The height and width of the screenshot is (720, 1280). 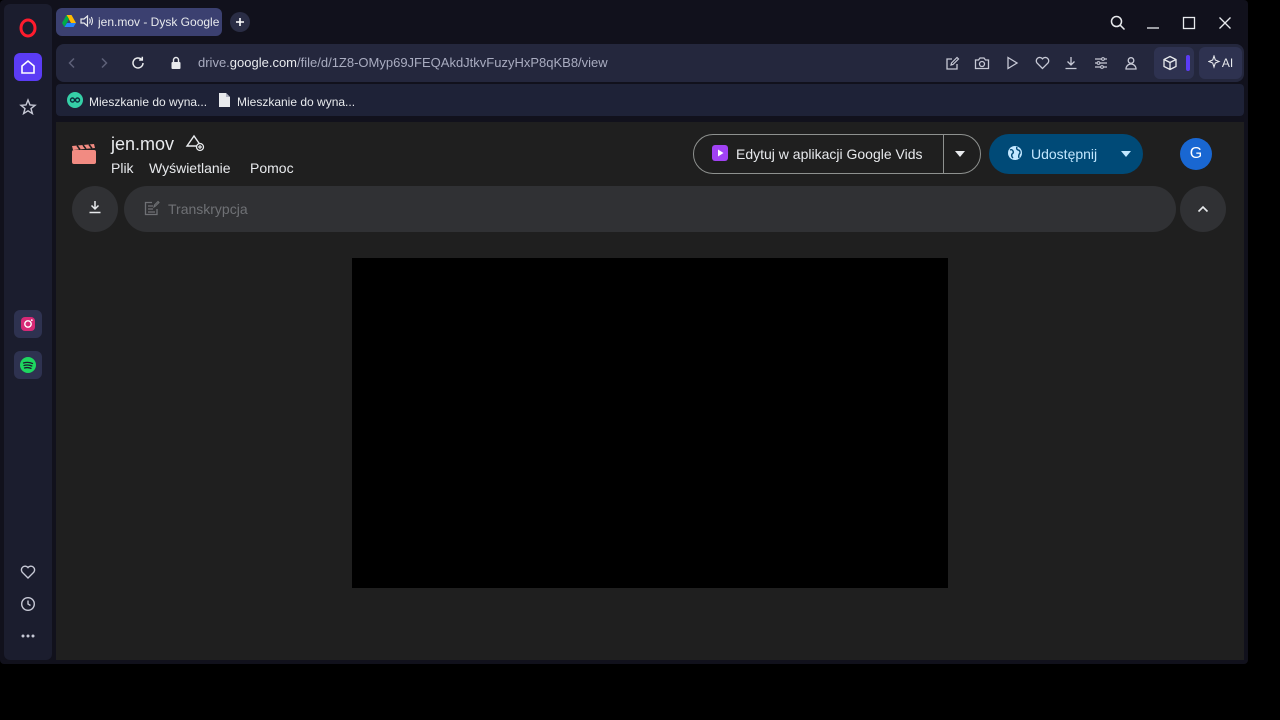 What do you see at coordinates (28, 107) in the screenshot?
I see `star-icon` at bounding box center [28, 107].